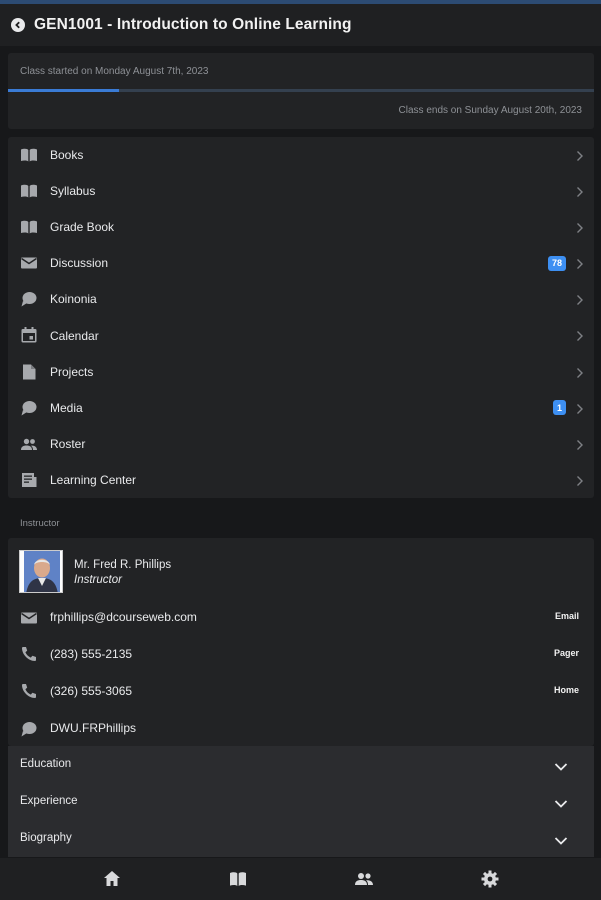 This screenshot has height=900, width=601. Describe the element at coordinates (29, 480) in the screenshot. I see `news-icon` at that location.